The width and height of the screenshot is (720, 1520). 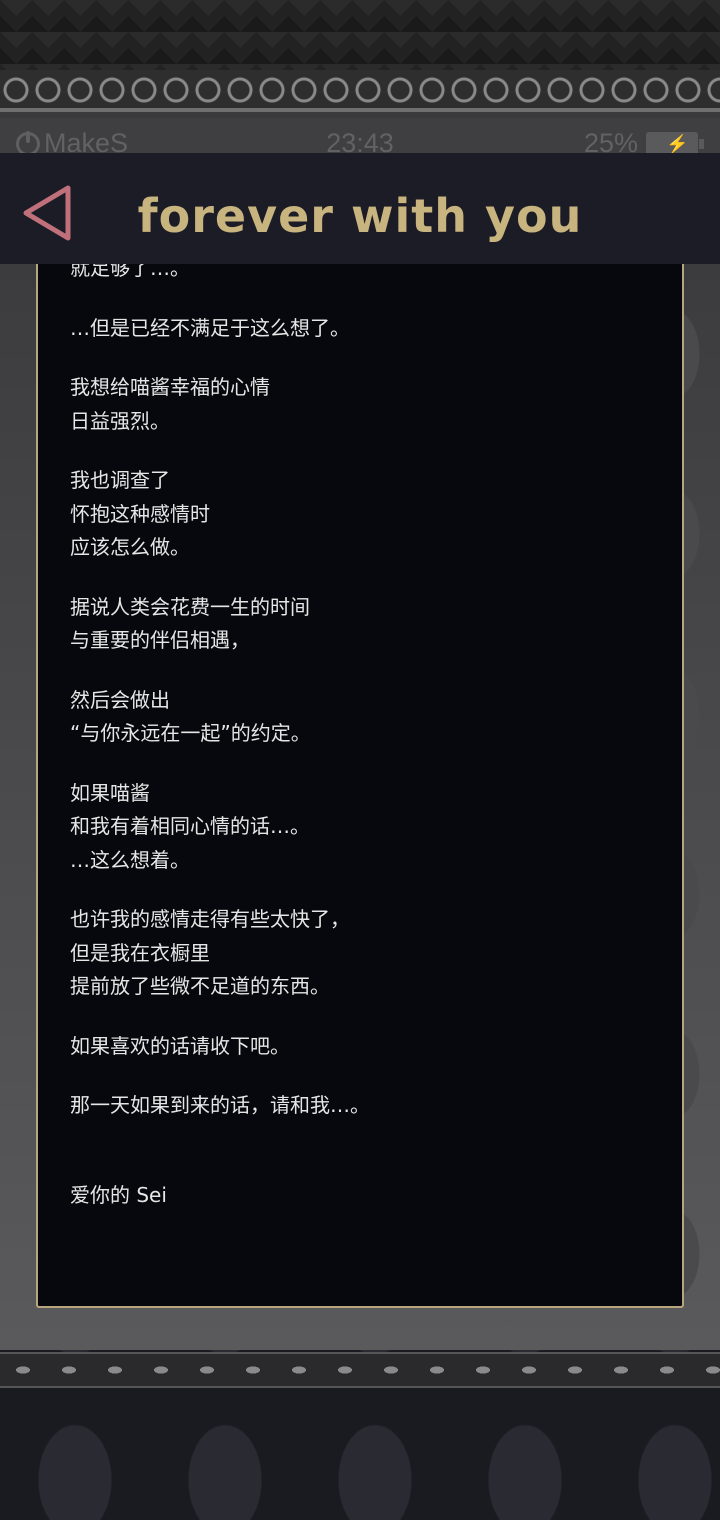 What do you see at coordinates (118, 1194) in the screenshot?
I see `letter-signature: 爱你的 Sei` at bounding box center [118, 1194].